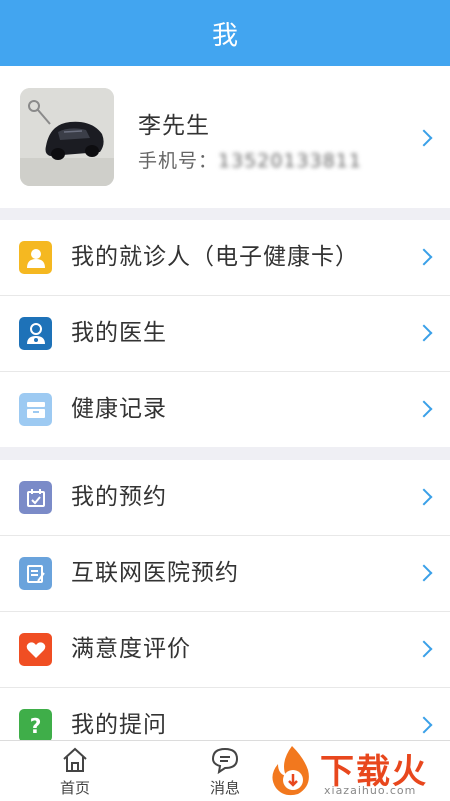 The width and height of the screenshot is (450, 801). What do you see at coordinates (119, 333) in the screenshot?
I see `menu-item-label: 我的医生` at bounding box center [119, 333].